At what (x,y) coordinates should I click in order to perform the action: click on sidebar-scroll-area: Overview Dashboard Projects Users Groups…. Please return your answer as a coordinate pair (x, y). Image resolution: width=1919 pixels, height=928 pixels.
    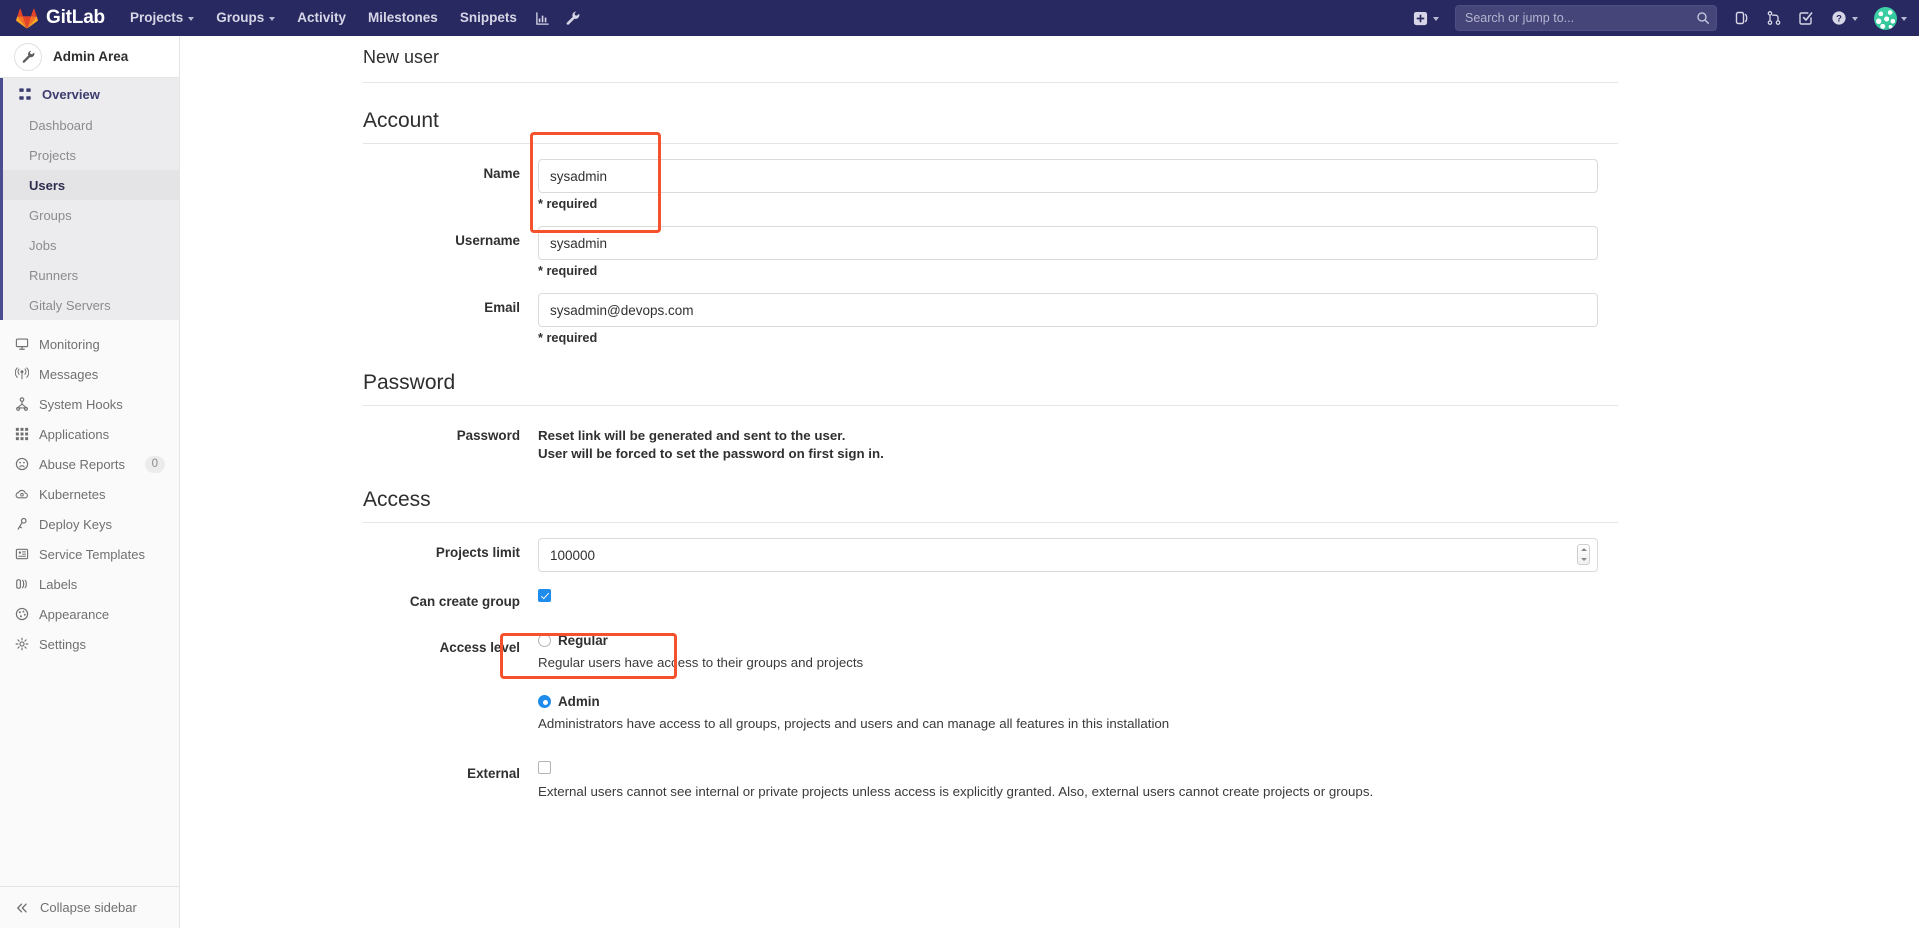
    Looking at the image, I should click on (89, 480).